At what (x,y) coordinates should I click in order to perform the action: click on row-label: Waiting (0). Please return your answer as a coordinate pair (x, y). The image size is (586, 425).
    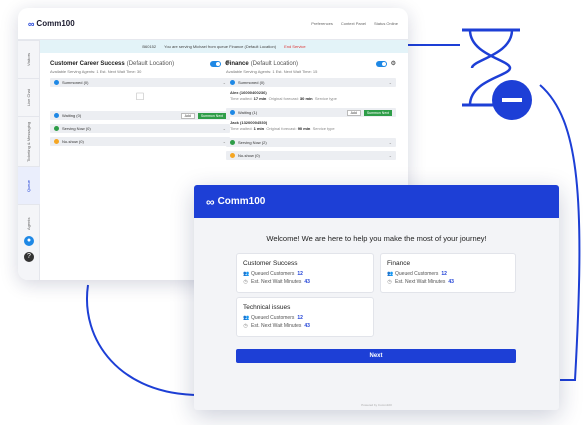
    Looking at the image, I should click on (72, 115).